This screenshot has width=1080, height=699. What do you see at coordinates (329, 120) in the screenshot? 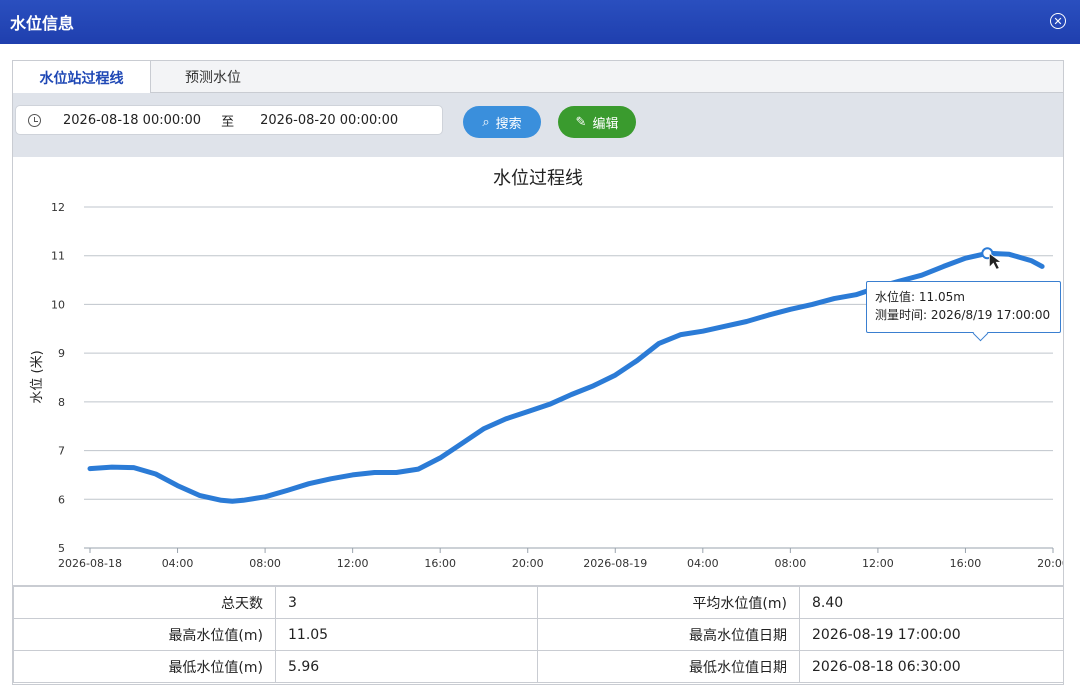
I see `end-date: 2026-08-20 00:00:00` at bounding box center [329, 120].